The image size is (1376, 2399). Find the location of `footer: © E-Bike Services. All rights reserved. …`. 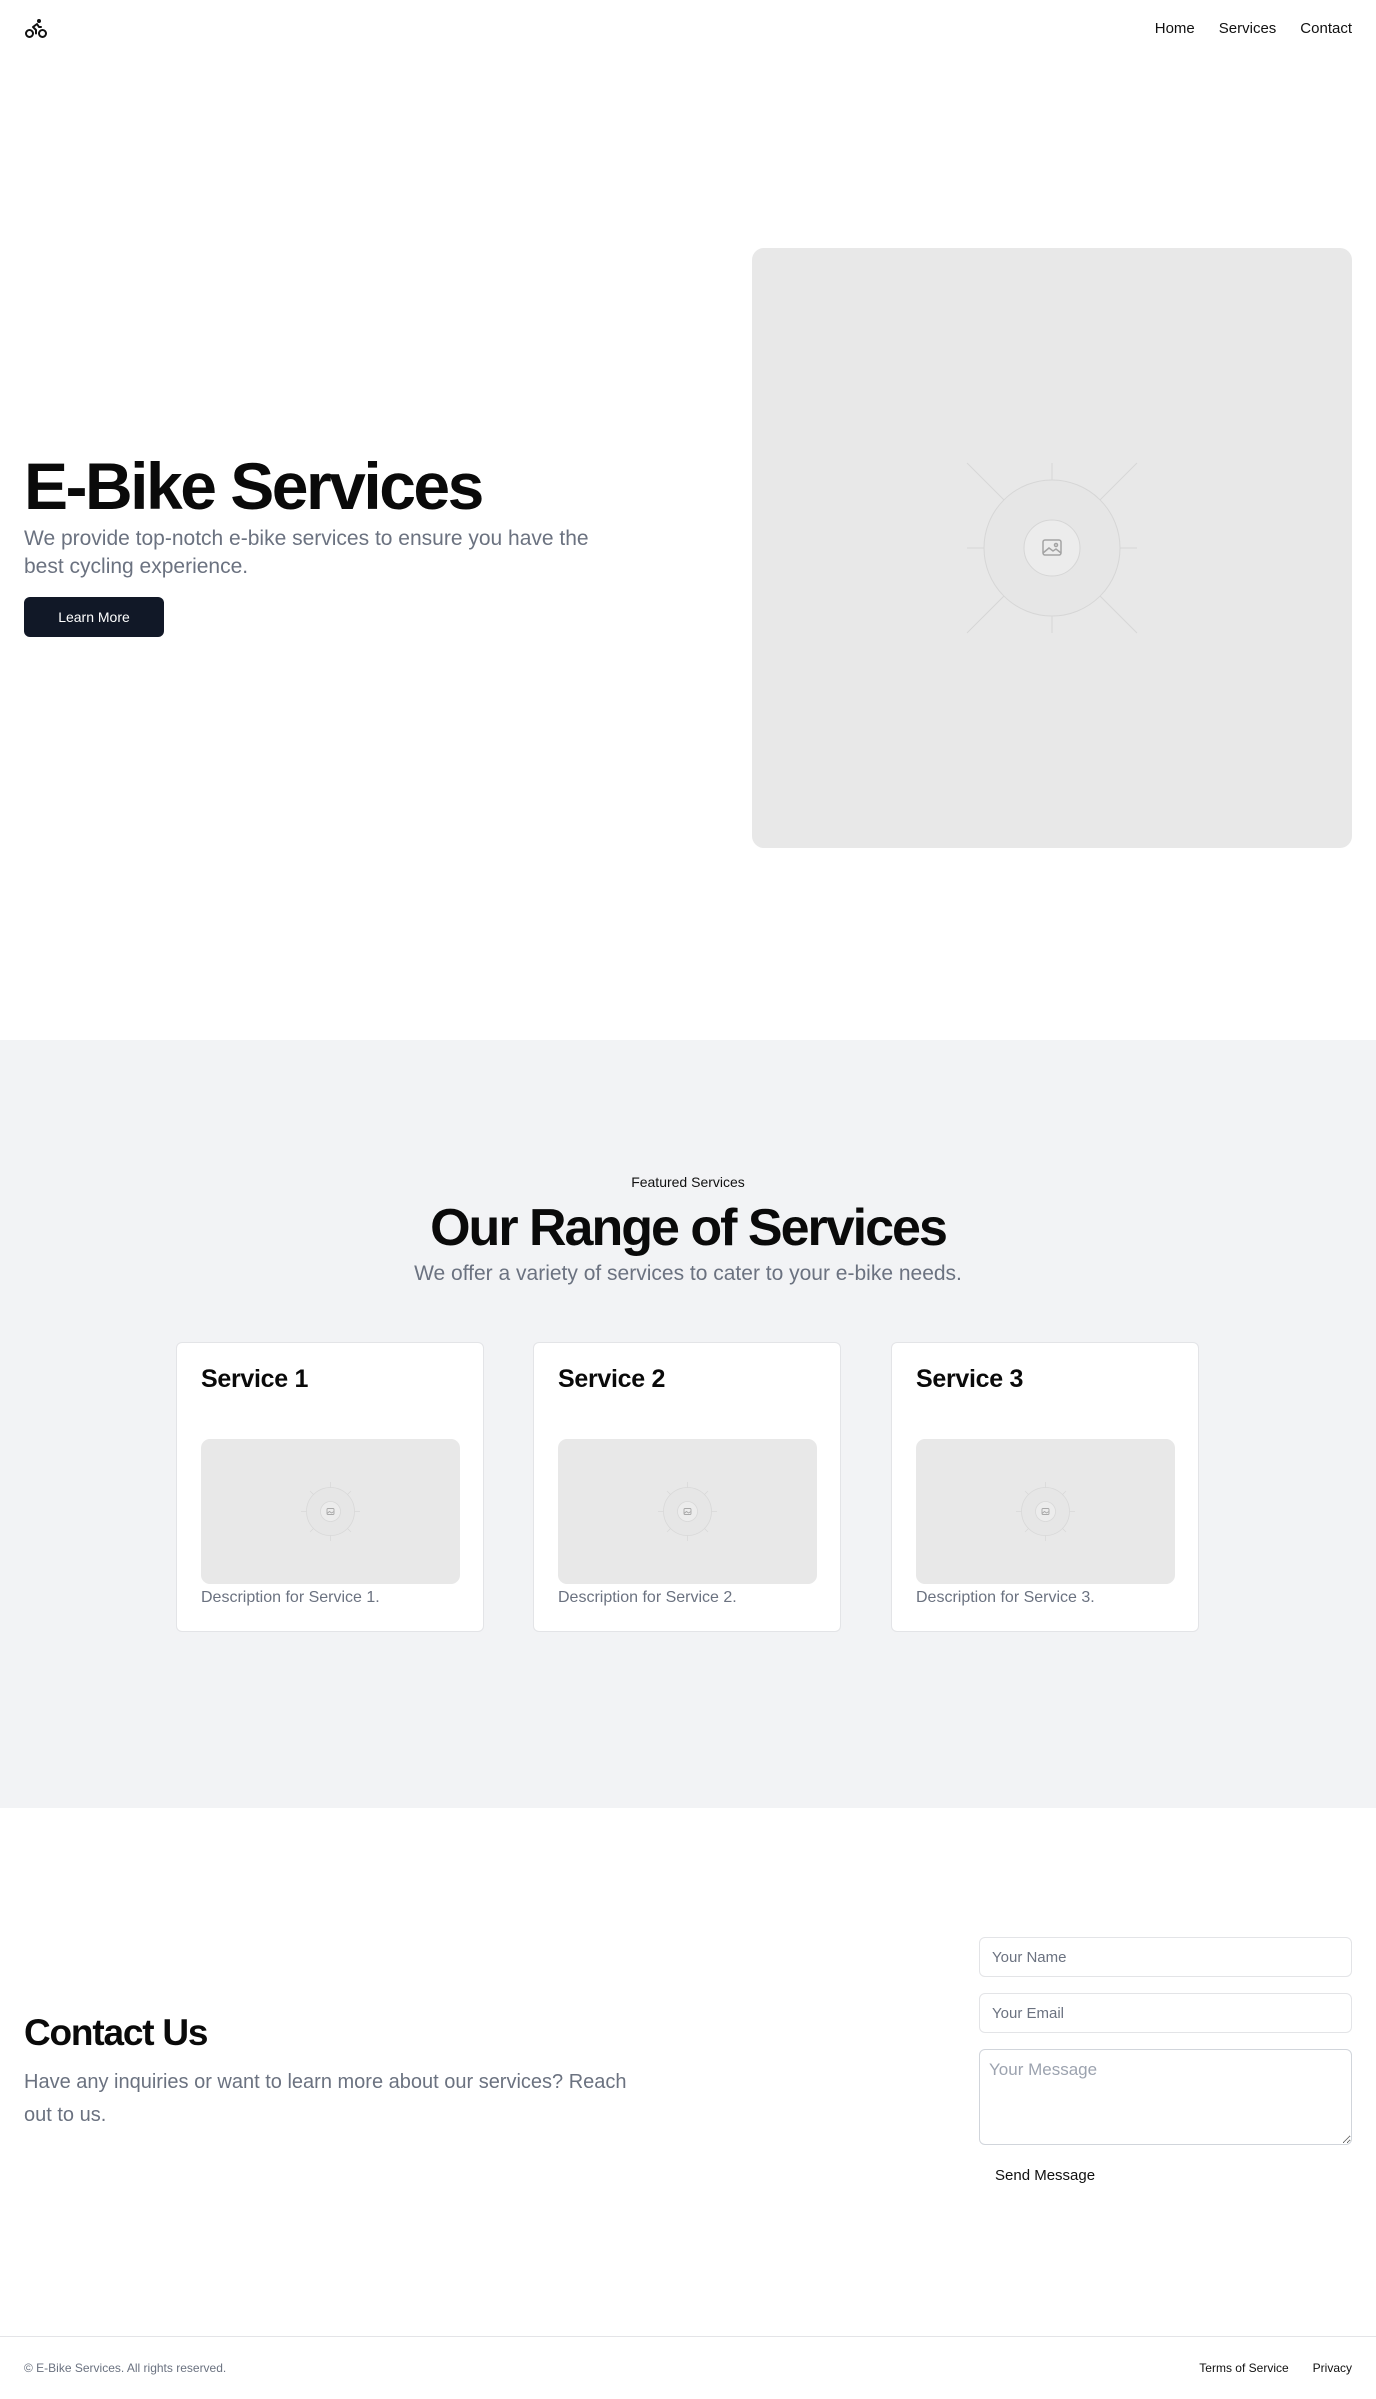

footer: © E-Bike Services. All rights reserved. … is located at coordinates (688, 2367).